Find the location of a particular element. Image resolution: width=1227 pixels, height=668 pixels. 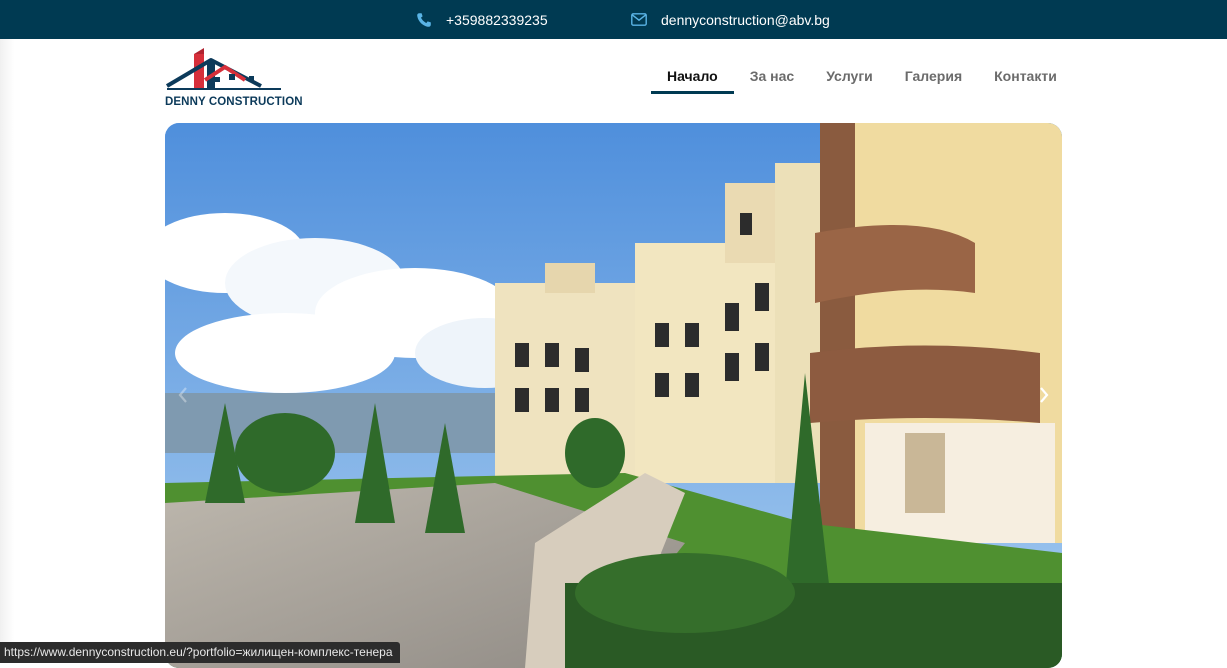

slider-prev-button is located at coordinates (183, 395).